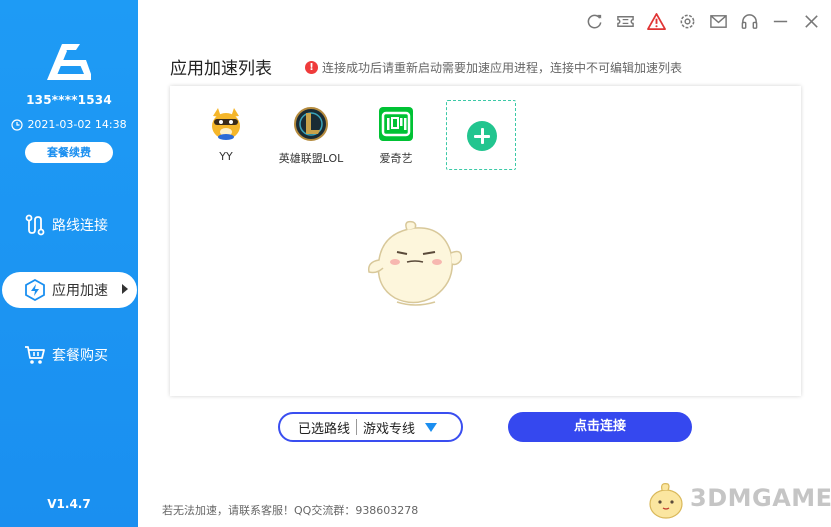 This screenshot has width=831, height=527. I want to click on plus-icon, so click(482, 136).